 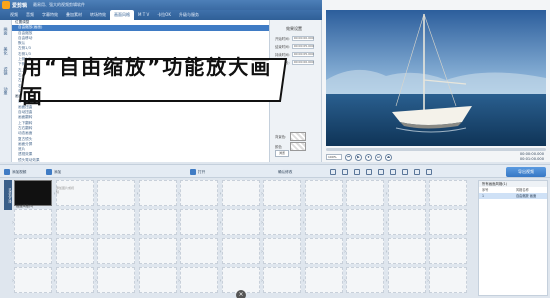 What do you see at coordinates (417, 172) in the screenshot?
I see `settings-icon` at bounding box center [417, 172].